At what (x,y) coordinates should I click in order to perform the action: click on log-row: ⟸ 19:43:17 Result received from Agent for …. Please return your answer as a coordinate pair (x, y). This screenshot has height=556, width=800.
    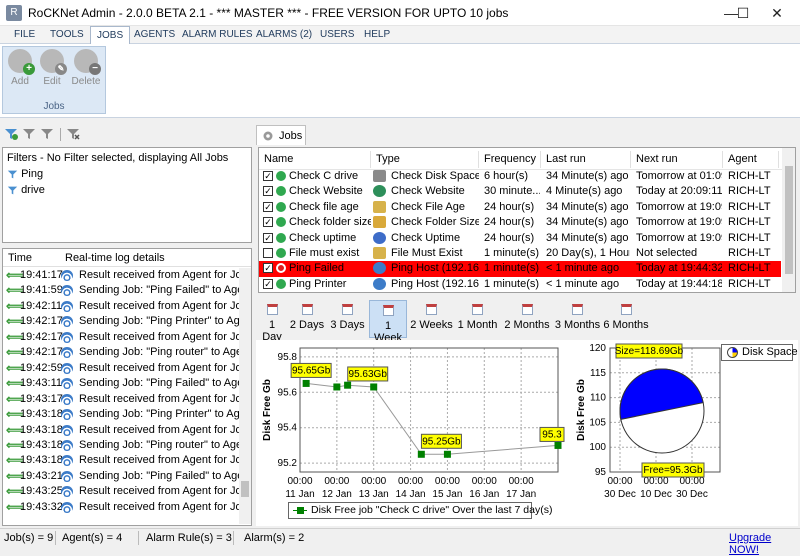
    Looking at the image, I should click on (121, 399).